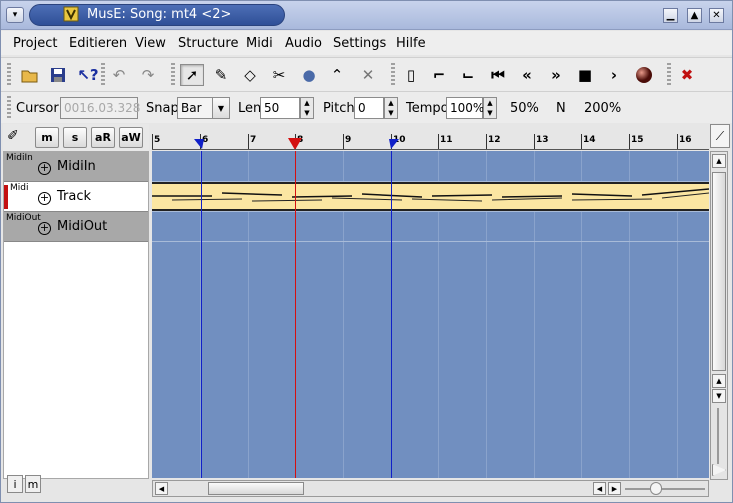 The width and height of the screenshot is (733, 503). What do you see at coordinates (430, 142) in the screenshot?
I see `timeline-ruler: 5 6 7 8 9 10 11 12 13 14 15 16` at bounding box center [430, 142].